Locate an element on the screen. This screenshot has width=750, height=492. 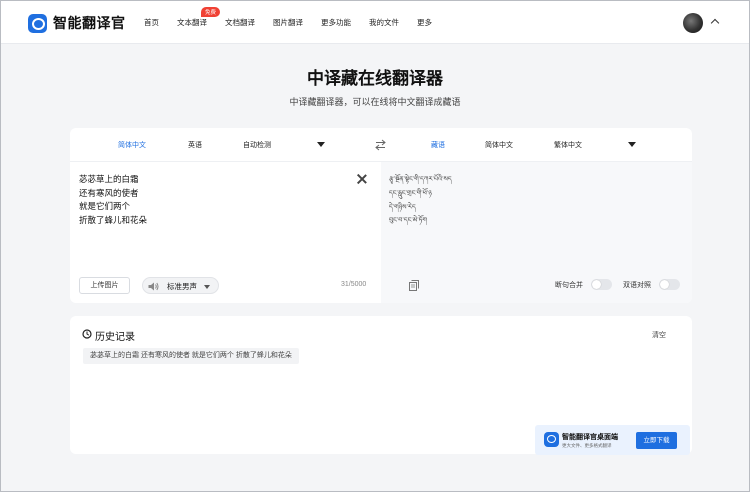
source-text-line: 苾苾草上的白霜 is located at coordinates (109, 179).